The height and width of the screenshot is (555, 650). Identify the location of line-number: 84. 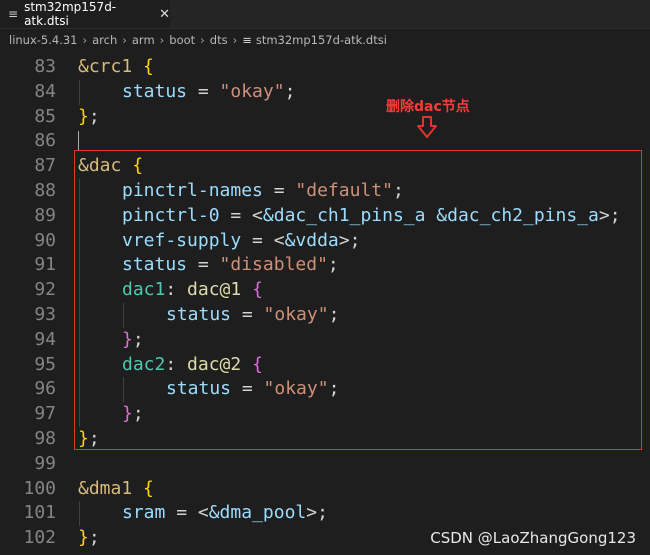
(45, 91).